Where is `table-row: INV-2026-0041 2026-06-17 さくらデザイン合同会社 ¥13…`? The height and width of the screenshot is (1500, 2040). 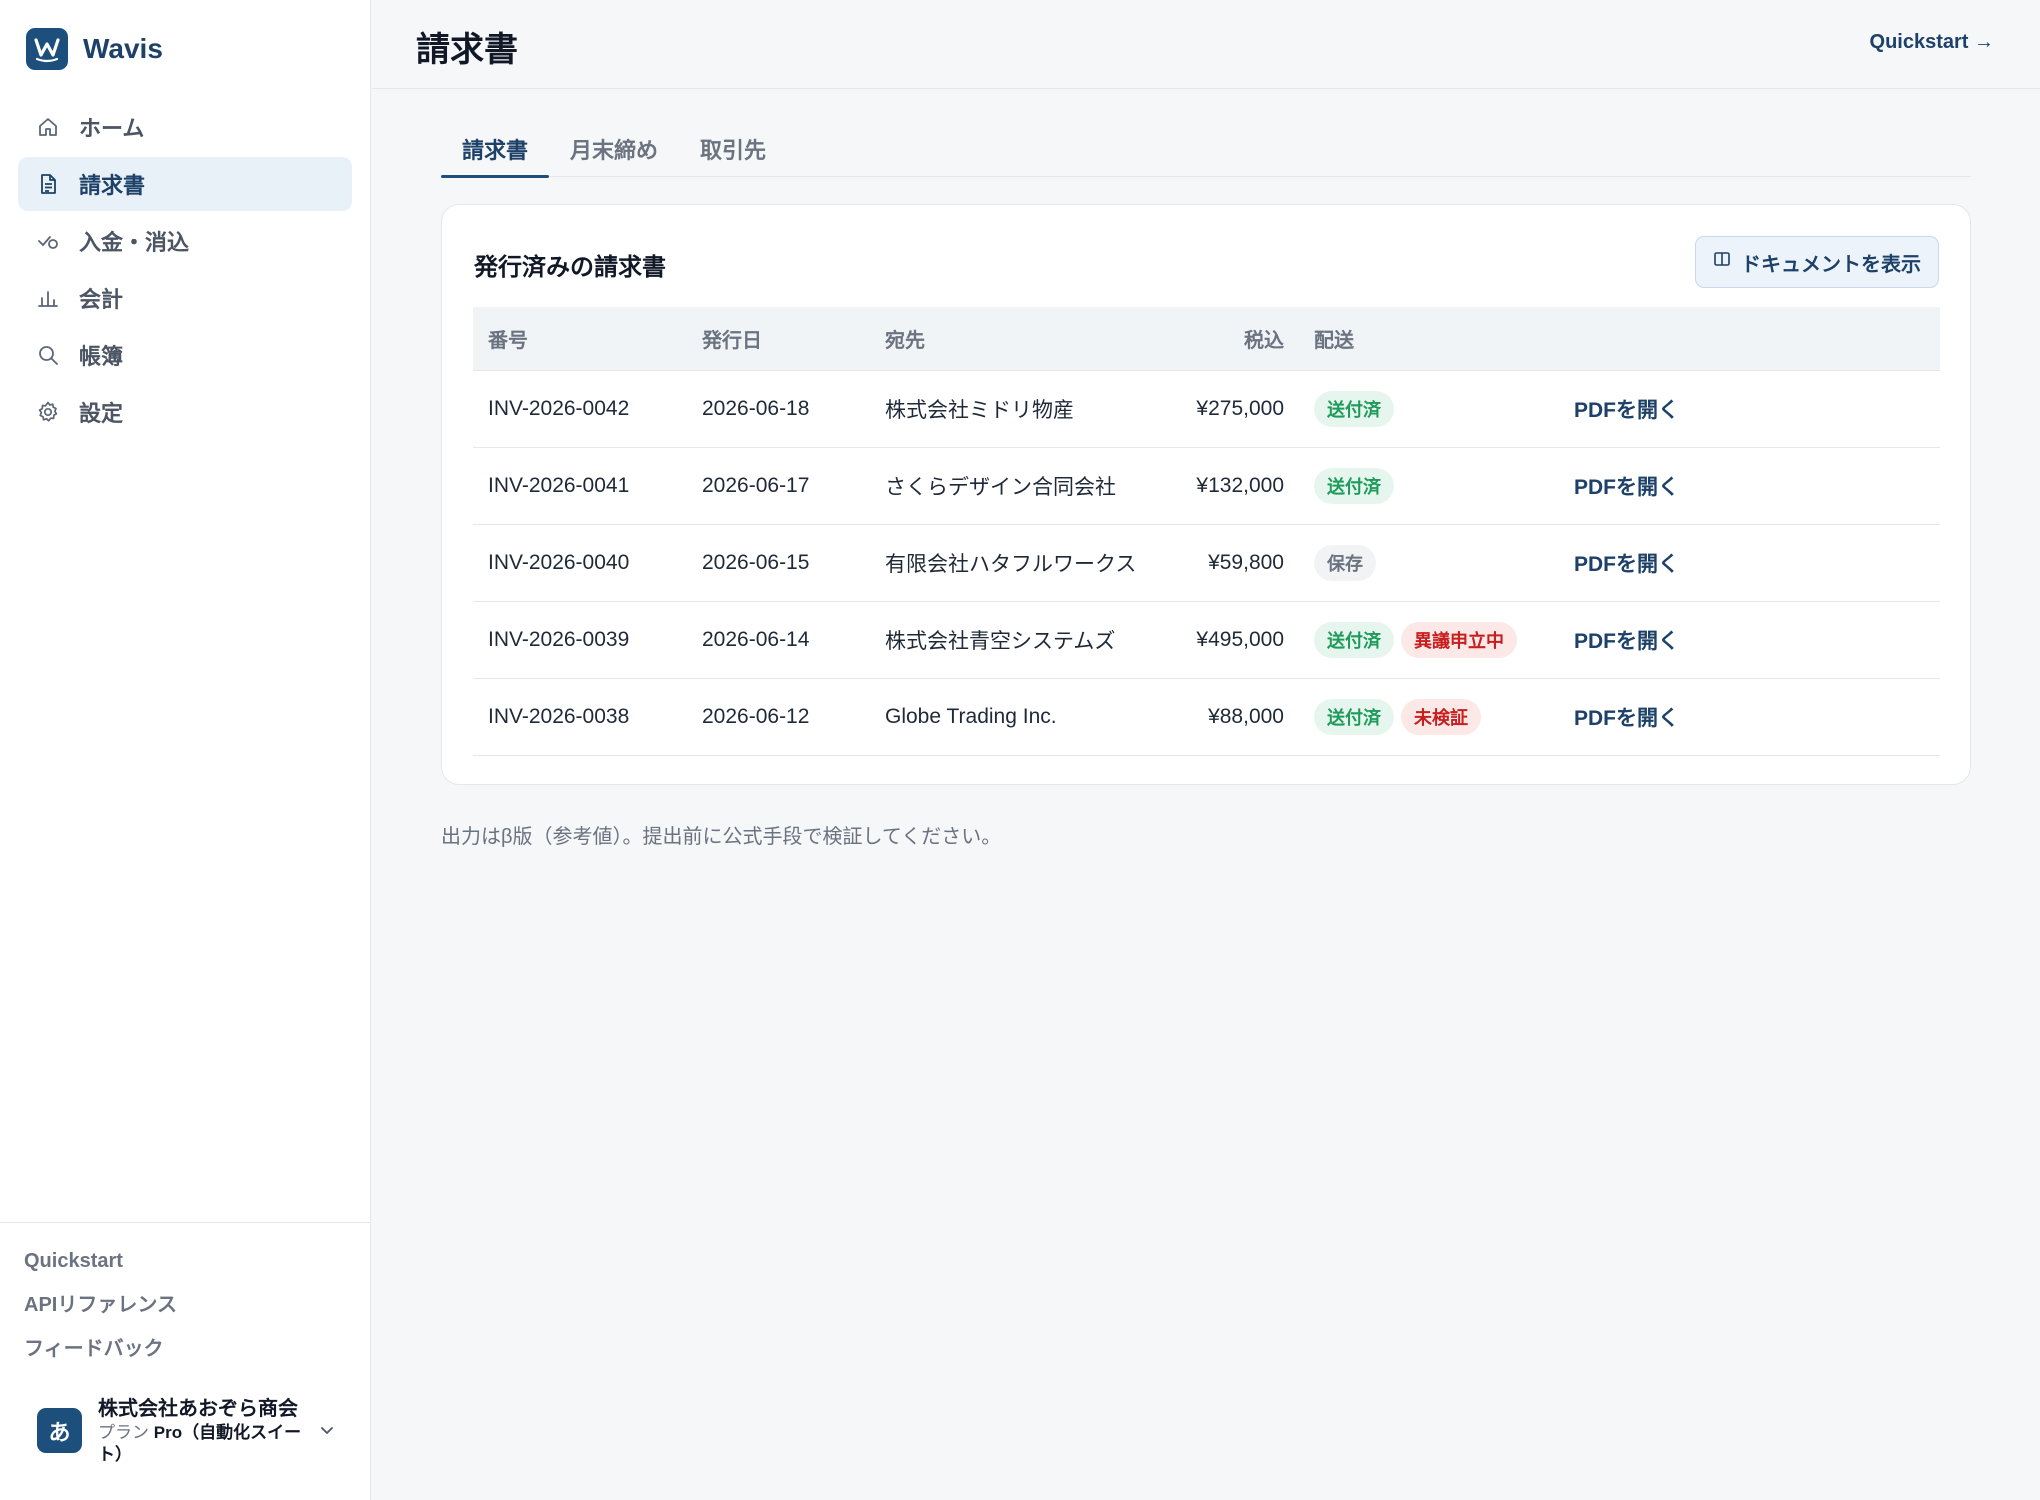
table-row: INV-2026-0041 2026-06-17 さくらデザイン合同会社 ¥13… is located at coordinates (1206, 486).